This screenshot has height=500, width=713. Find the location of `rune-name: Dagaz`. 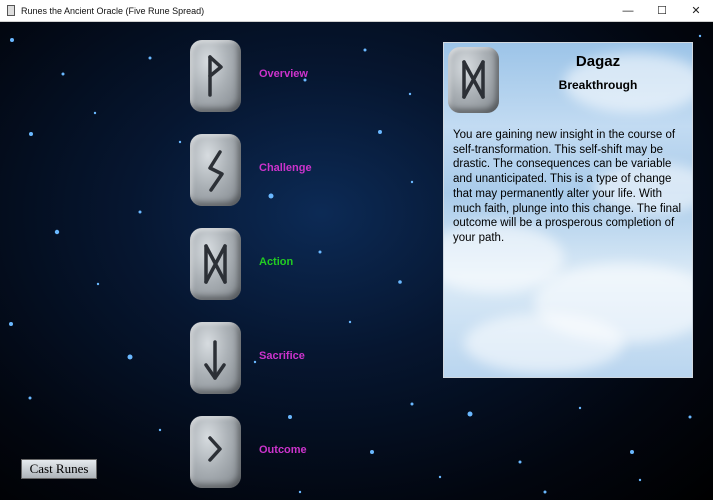

rune-name: Dagaz is located at coordinates (598, 61).